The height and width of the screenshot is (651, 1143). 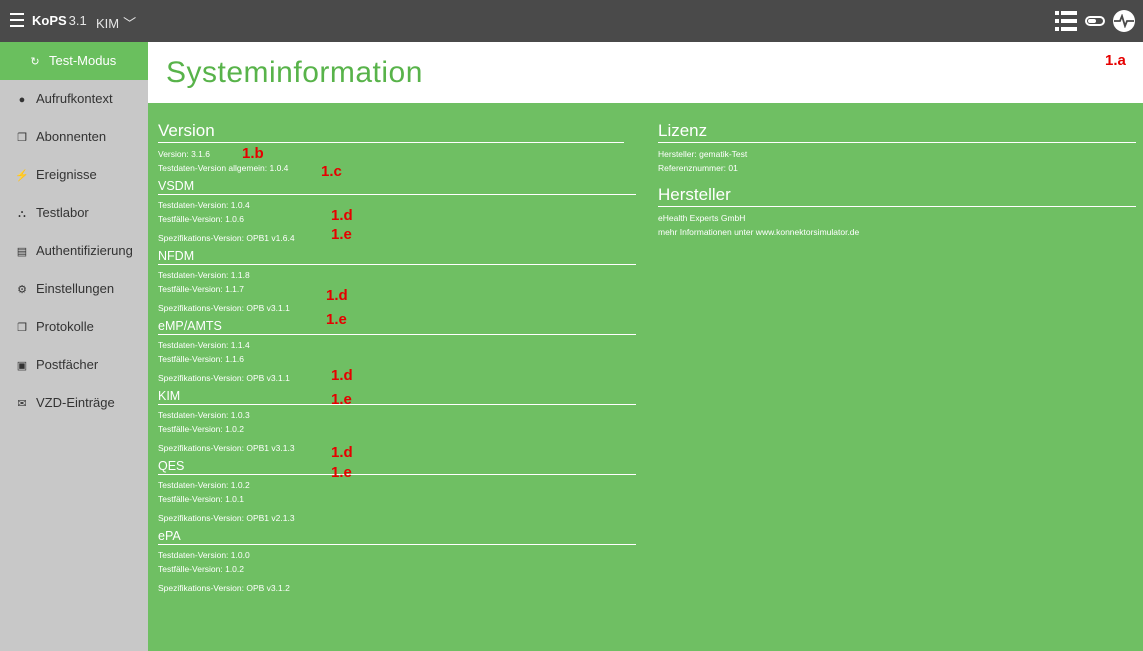 I want to click on section-title-epa: ePA, so click(x=397, y=537).